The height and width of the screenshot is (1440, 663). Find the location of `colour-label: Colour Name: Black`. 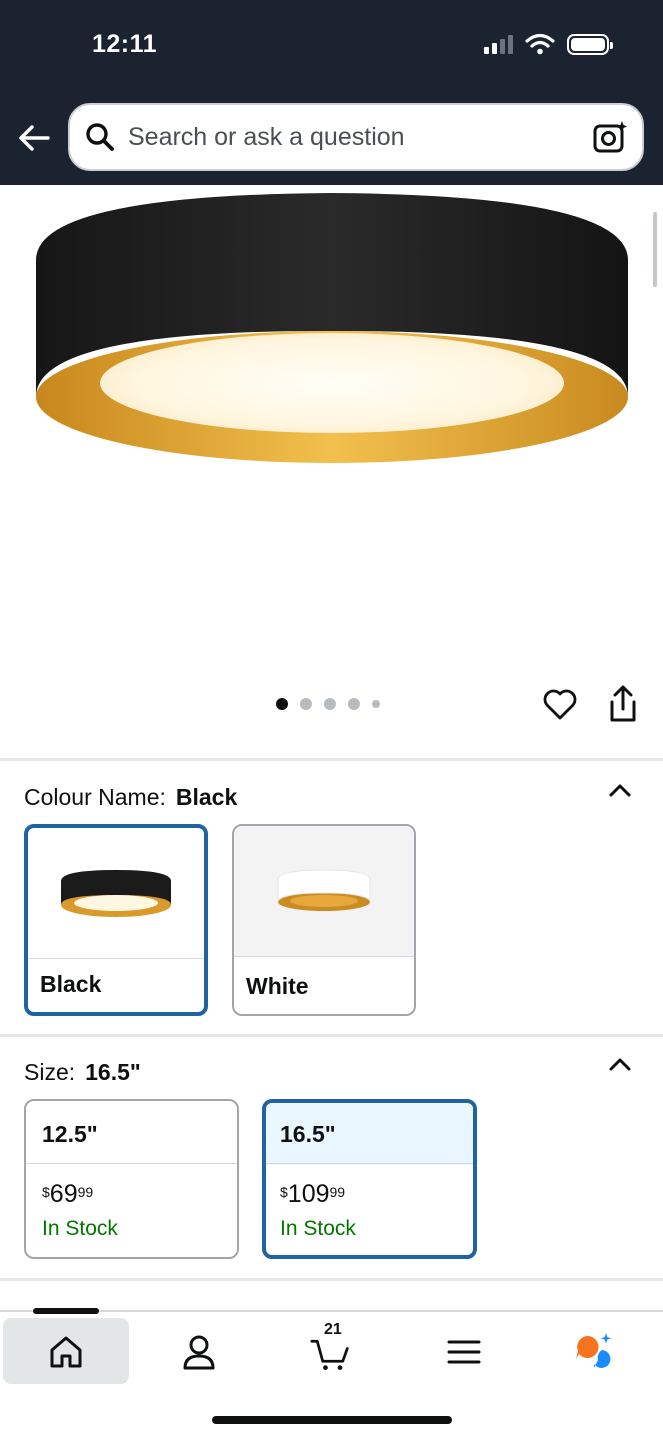

colour-label: Colour Name: Black is located at coordinates (131, 797).